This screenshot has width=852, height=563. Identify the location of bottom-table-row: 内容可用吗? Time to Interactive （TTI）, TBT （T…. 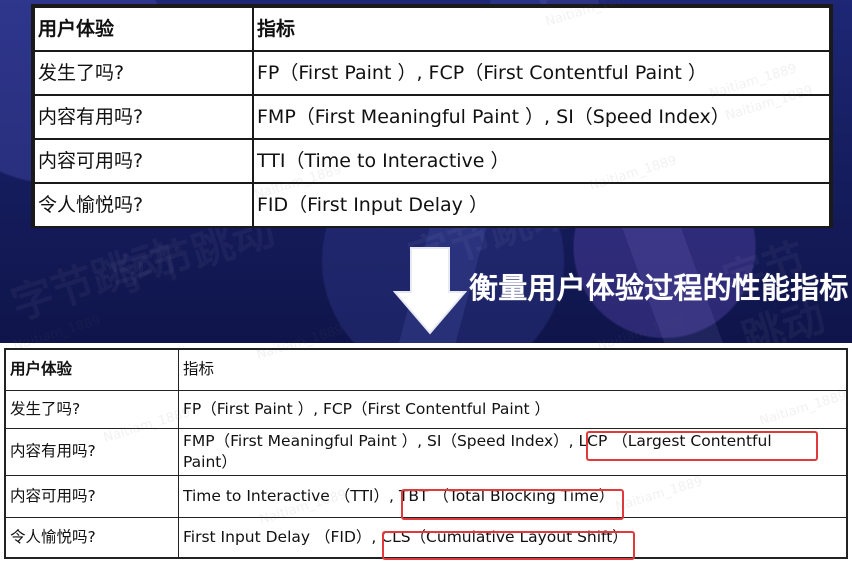
(426, 496).